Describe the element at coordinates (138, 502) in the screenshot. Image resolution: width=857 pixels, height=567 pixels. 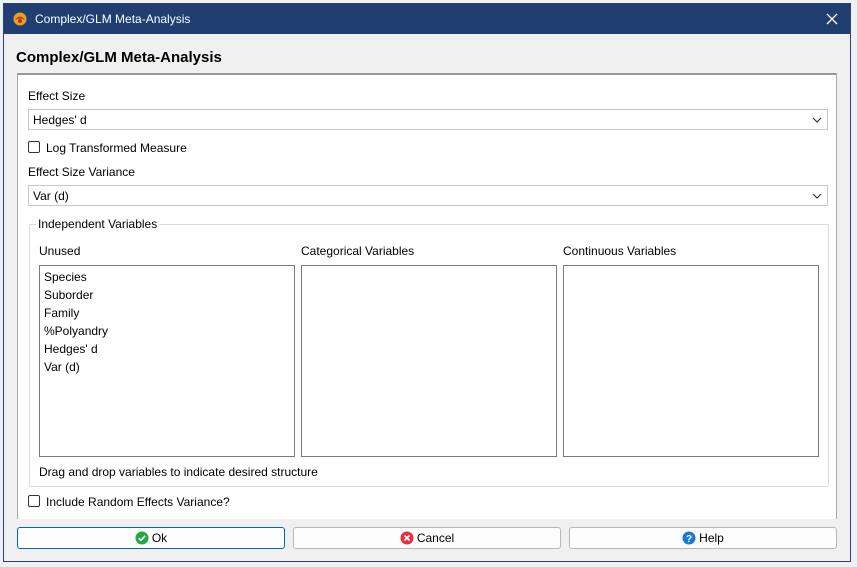
I see `random-effects-label: Include Random Effects Variance?` at that location.